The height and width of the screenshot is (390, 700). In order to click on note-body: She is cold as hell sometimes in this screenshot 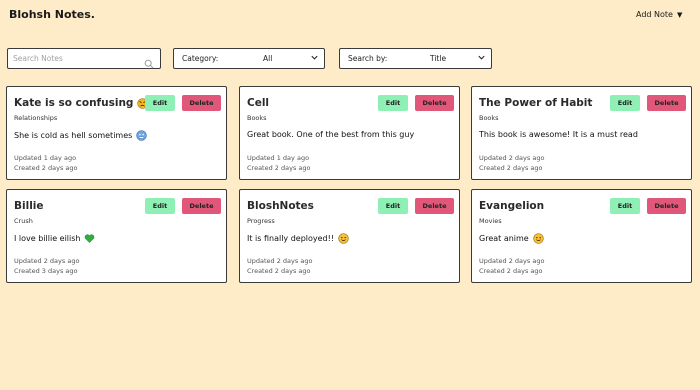, I will do `click(73, 135)`.